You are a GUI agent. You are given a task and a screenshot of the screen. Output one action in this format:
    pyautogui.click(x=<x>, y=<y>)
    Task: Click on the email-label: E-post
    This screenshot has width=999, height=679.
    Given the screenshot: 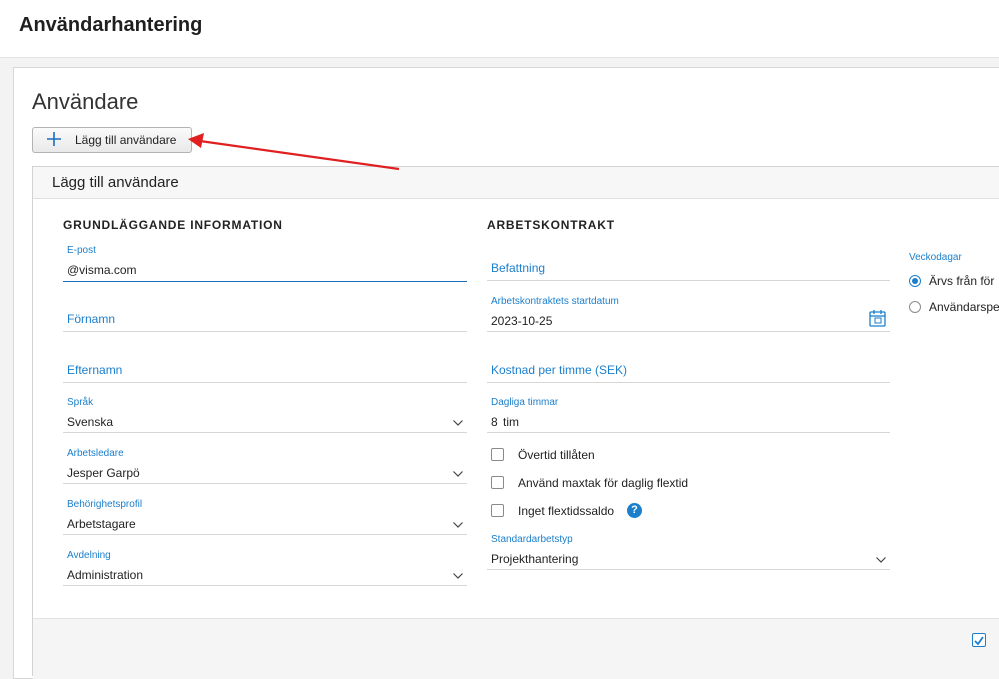 What is the action you would take?
    pyautogui.click(x=81, y=250)
    